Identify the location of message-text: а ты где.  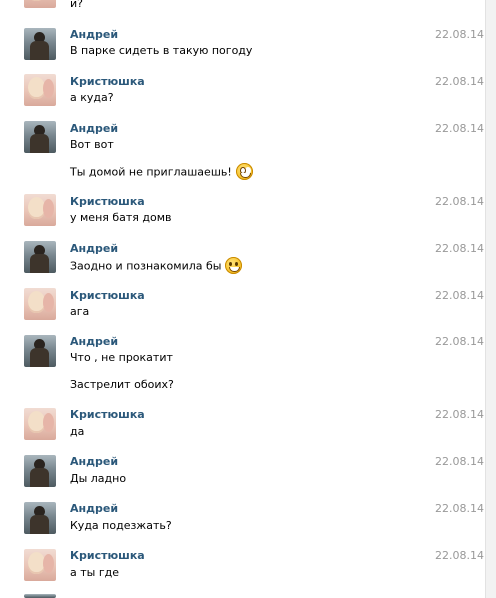
(94, 572).